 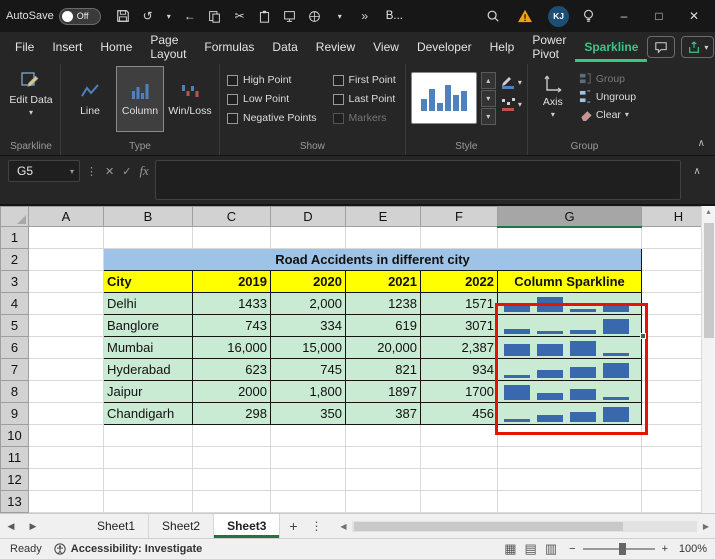 I want to click on cell-C1, so click(x=231, y=237).